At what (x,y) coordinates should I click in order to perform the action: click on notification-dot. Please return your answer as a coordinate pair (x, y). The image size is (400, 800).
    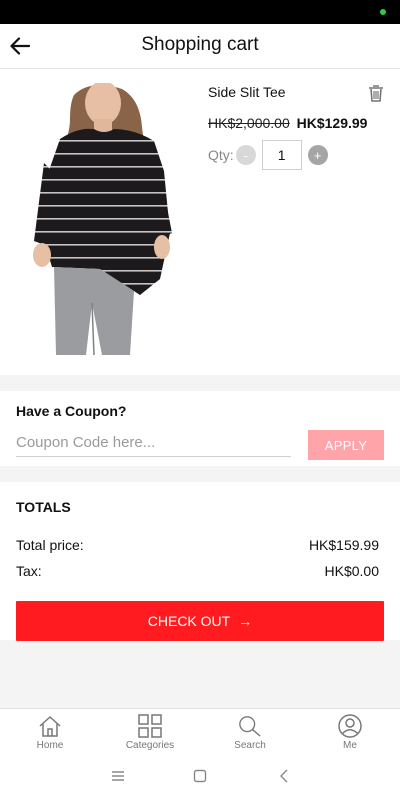
    Looking at the image, I should click on (383, 12).